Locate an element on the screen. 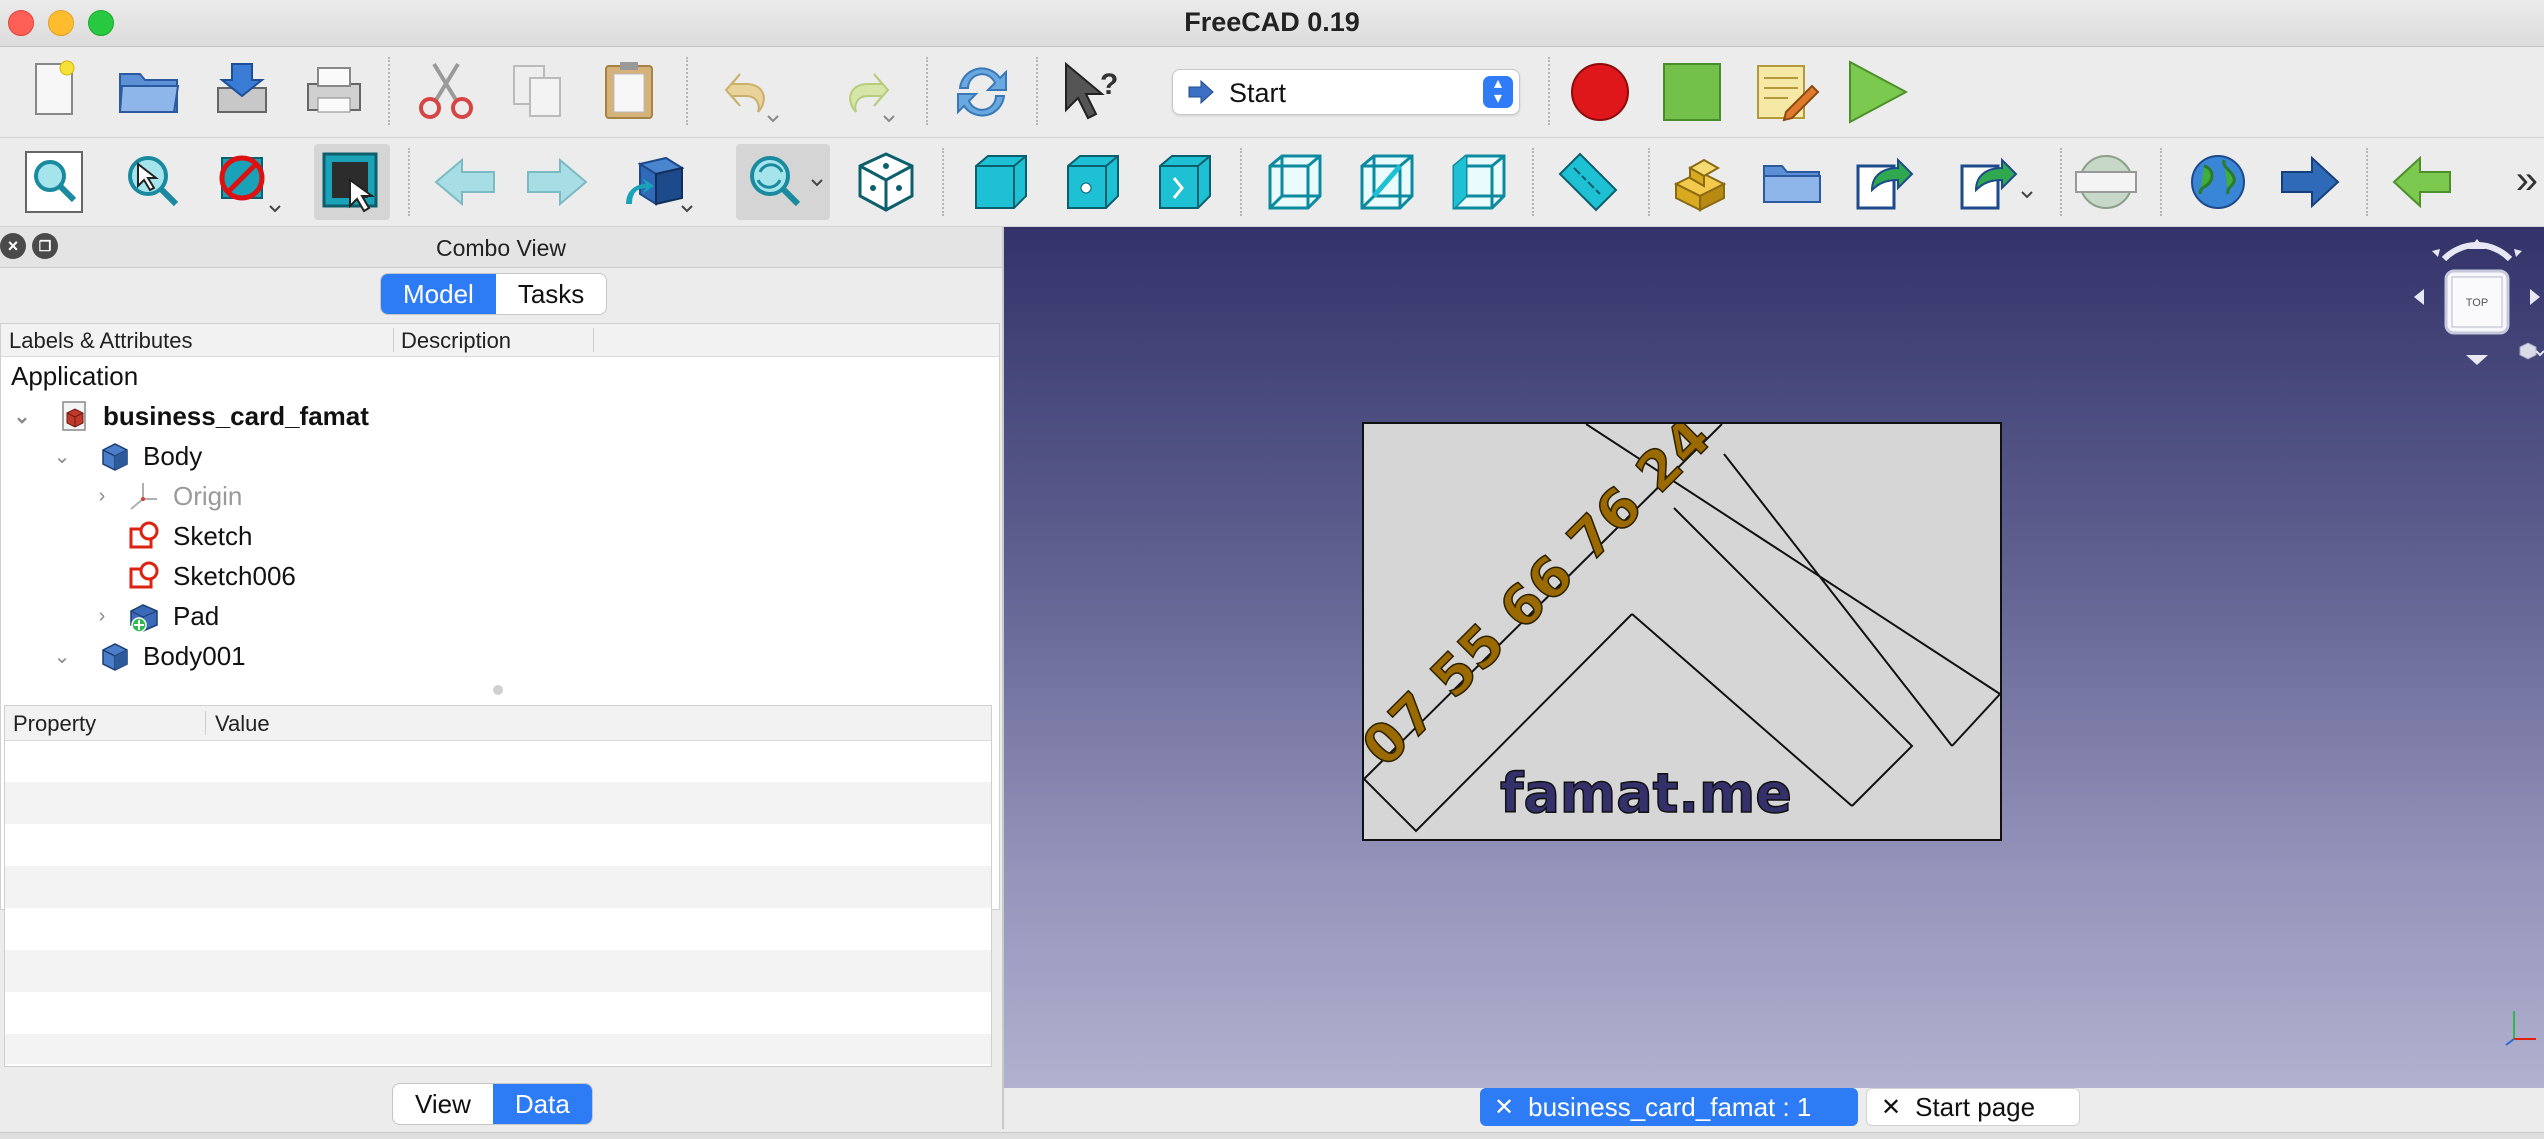 The width and height of the screenshot is (2544, 1139). property-column-name: Property is located at coordinates (54, 724).